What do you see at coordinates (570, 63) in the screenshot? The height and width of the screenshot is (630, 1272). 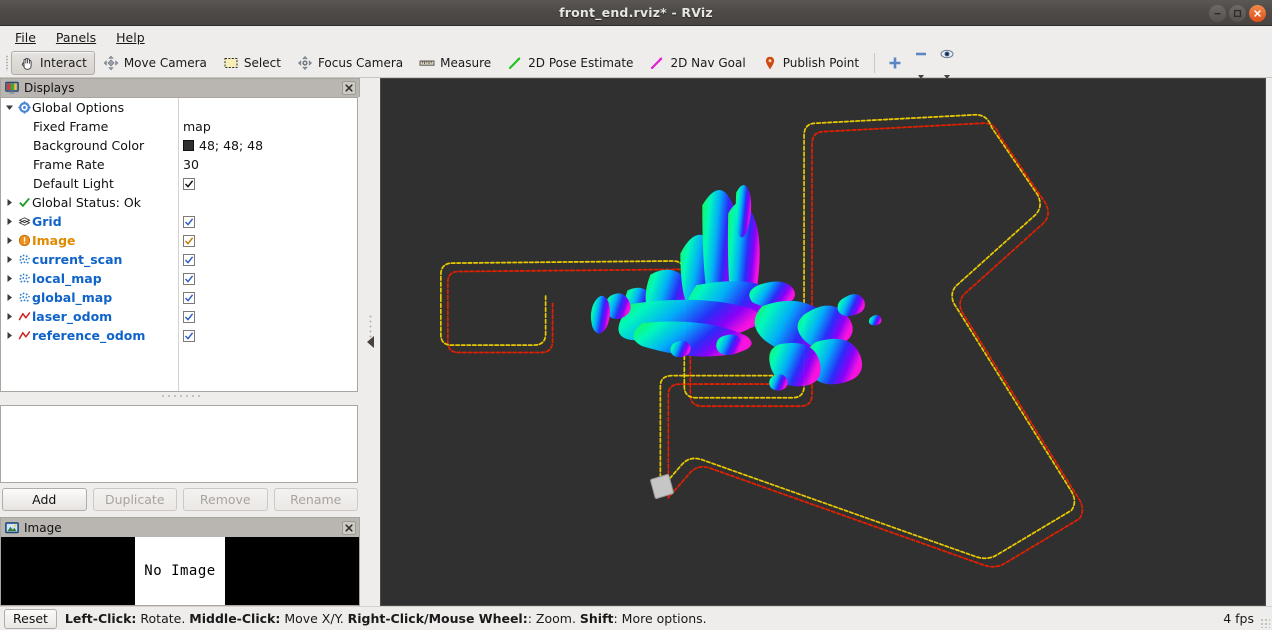 I see `tool-2d-pose-estimate: 2D Pose Estimate` at bounding box center [570, 63].